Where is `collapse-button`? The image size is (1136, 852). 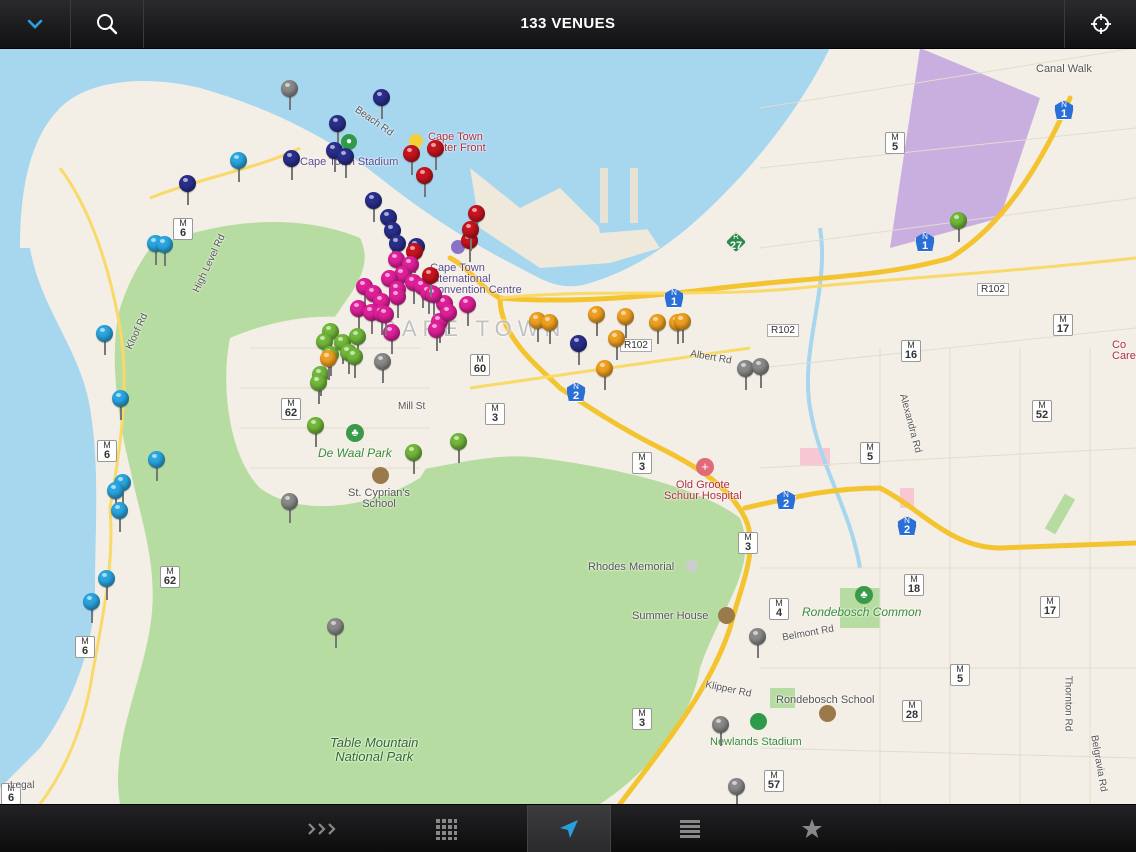 collapse-button is located at coordinates (35, 24).